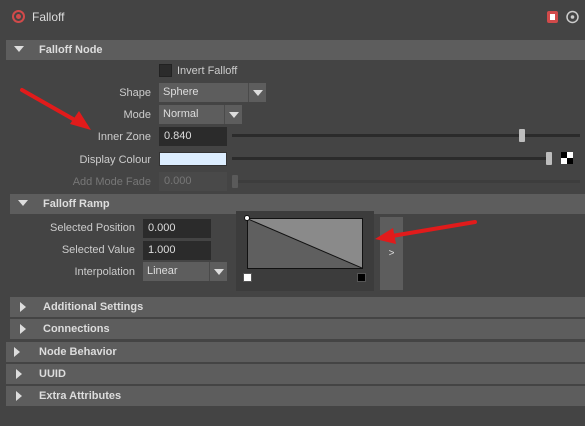 This screenshot has width=585, height=426. What do you see at coordinates (297, 307) in the screenshot?
I see `section-additional-settings: Additional Settings` at bounding box center [297, 307].